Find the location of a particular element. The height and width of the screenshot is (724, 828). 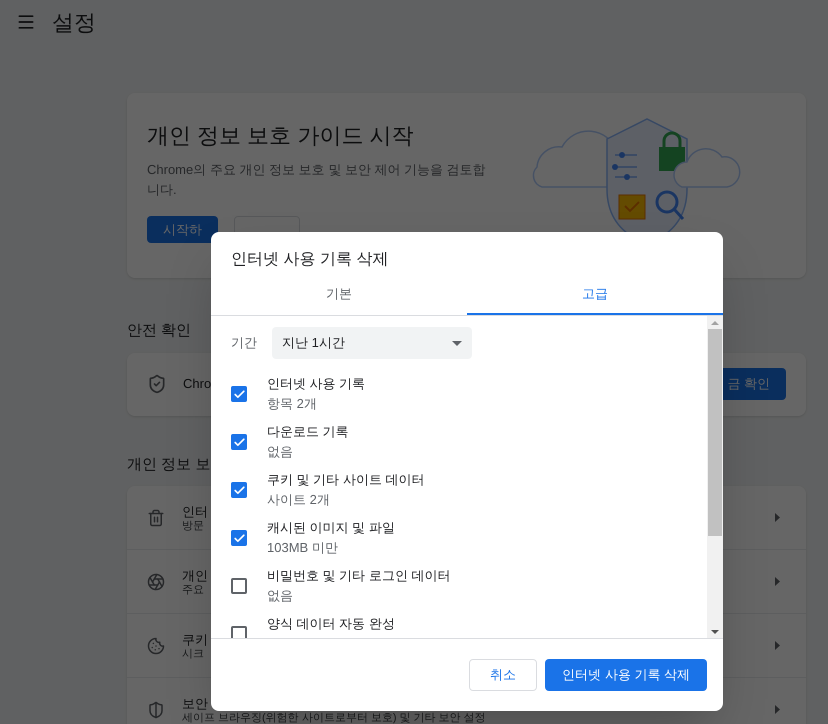

shield-check-icon is located at coordinates (157, 384).